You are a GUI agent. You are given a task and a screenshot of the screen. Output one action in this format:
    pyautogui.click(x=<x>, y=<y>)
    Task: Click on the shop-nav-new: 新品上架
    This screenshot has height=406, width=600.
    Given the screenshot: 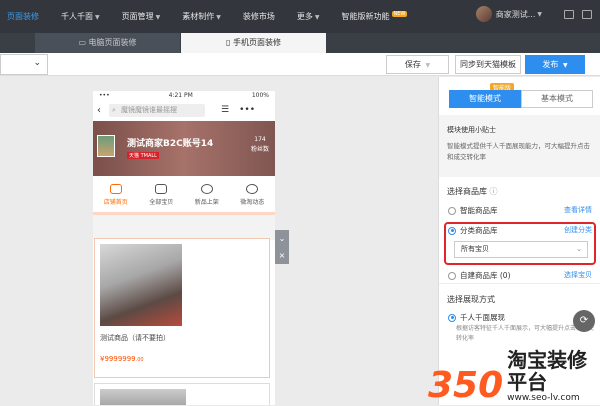 What is the action you would take?
    pyautogui.click(x=207, y=193)
    